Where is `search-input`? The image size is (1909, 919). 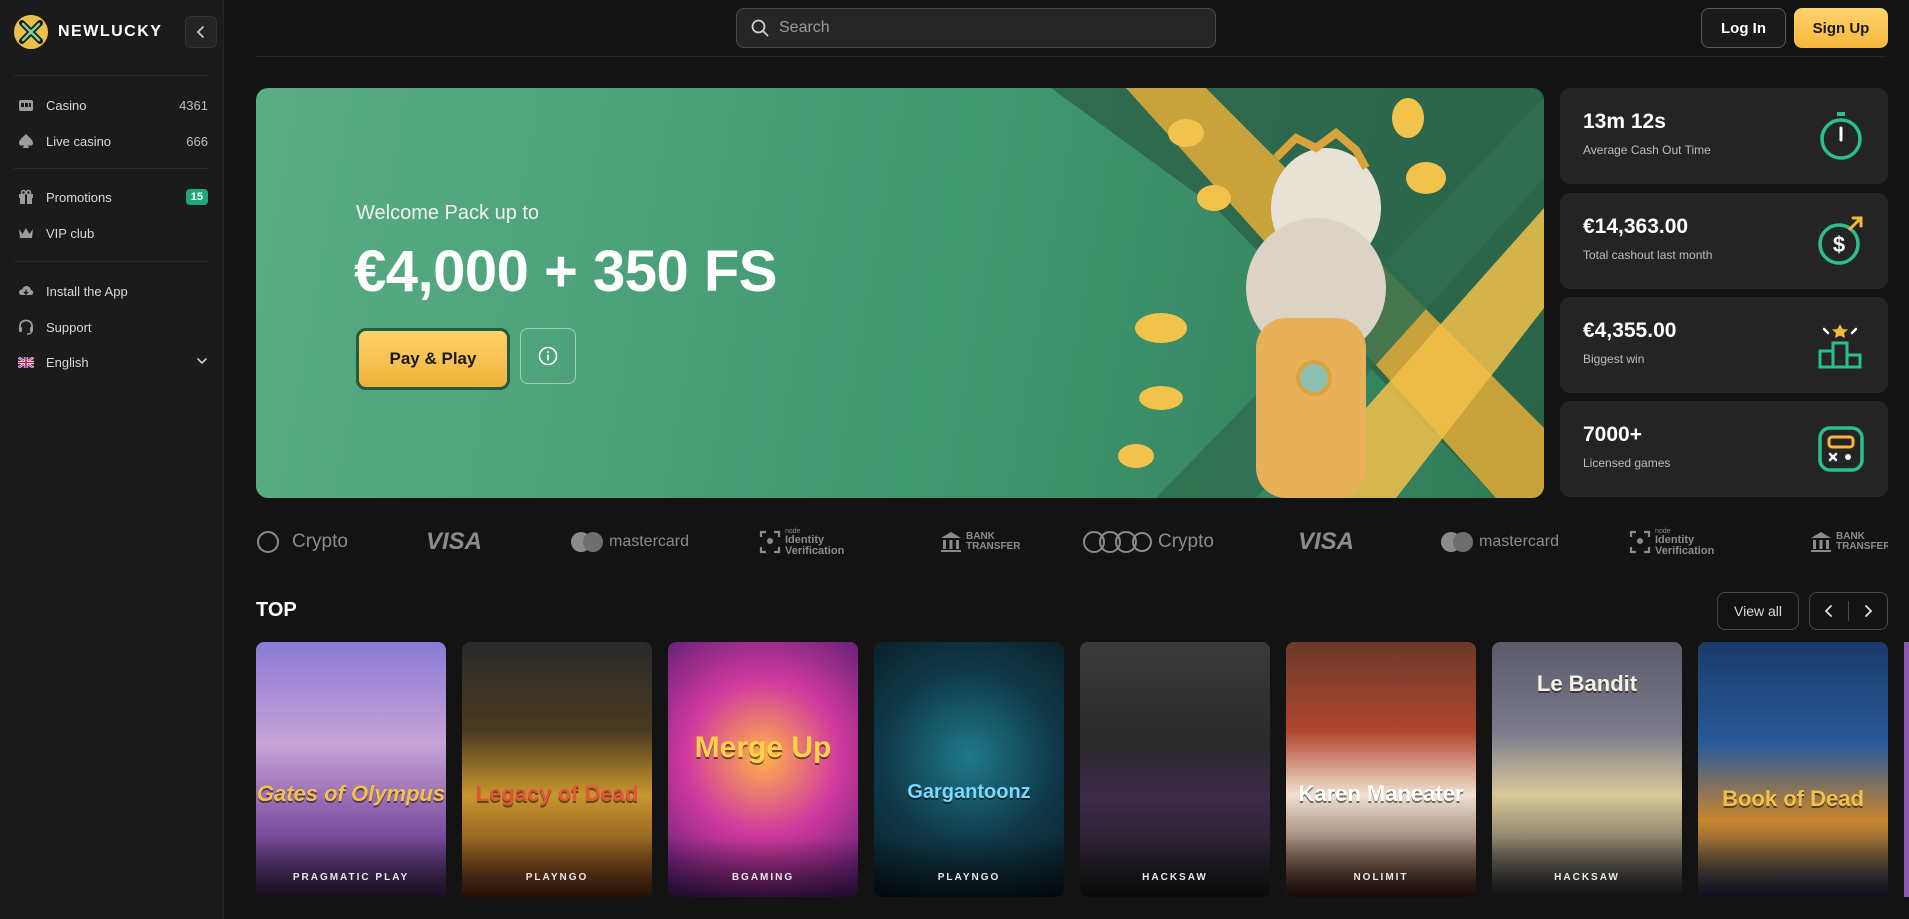
search-input is located at coordinates (979, 28).